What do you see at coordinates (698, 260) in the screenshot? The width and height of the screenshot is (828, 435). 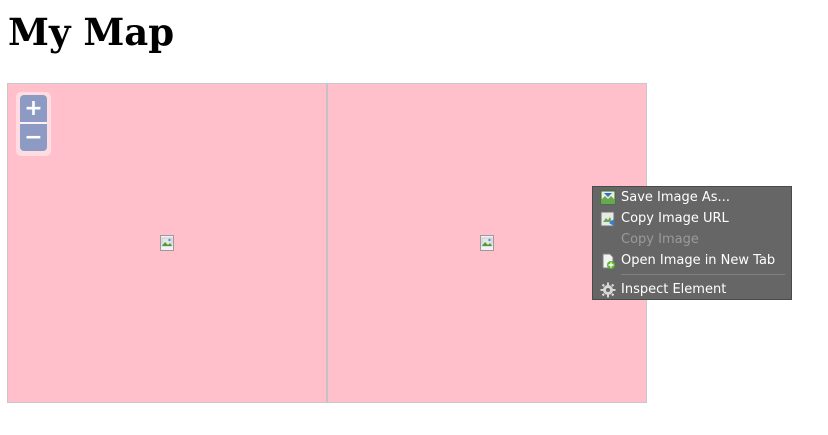 I see `menu-item-label: Open Image in New Tab` at bounding box center [698, 260].